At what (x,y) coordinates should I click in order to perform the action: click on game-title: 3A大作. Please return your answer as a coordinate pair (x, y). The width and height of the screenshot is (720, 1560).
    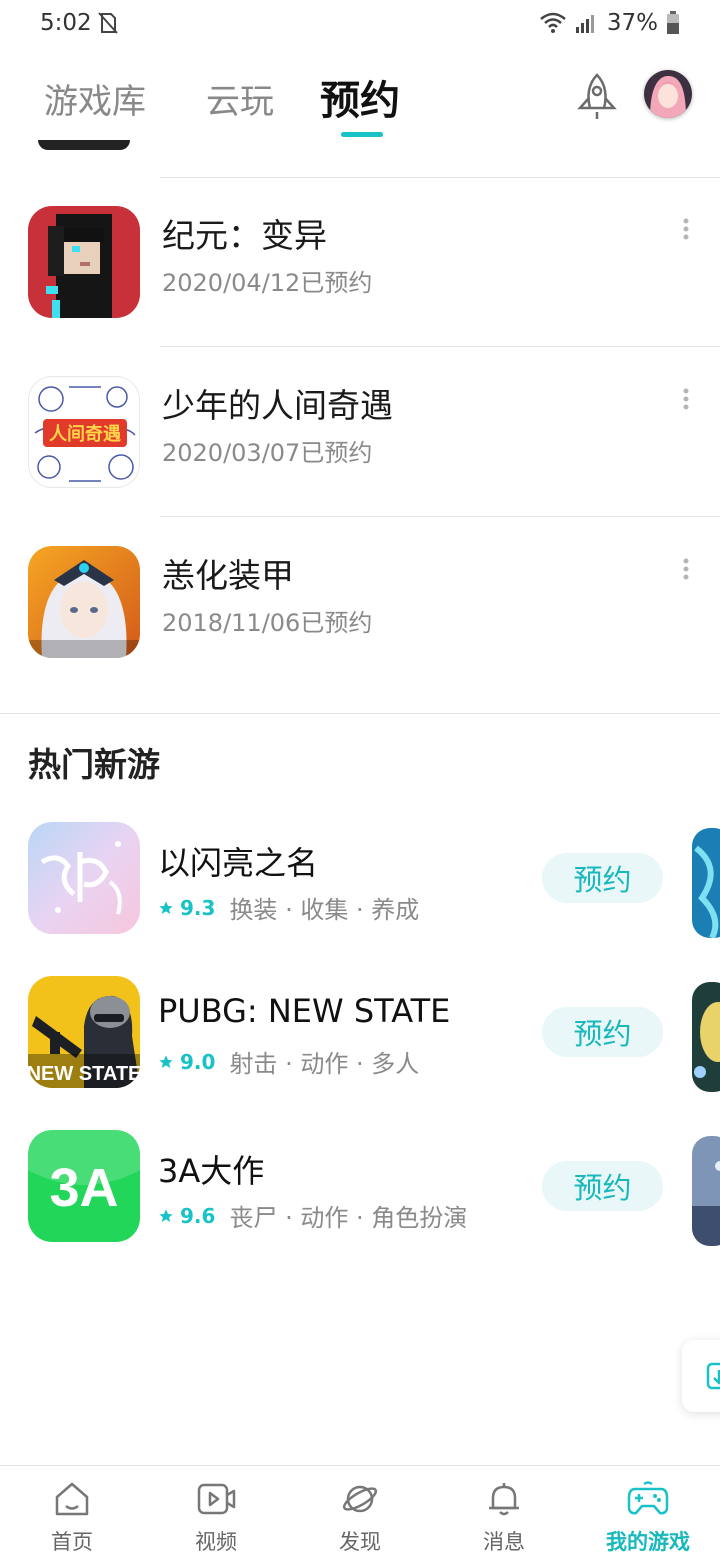
    Looking at the image, I should click on (211, 1171).